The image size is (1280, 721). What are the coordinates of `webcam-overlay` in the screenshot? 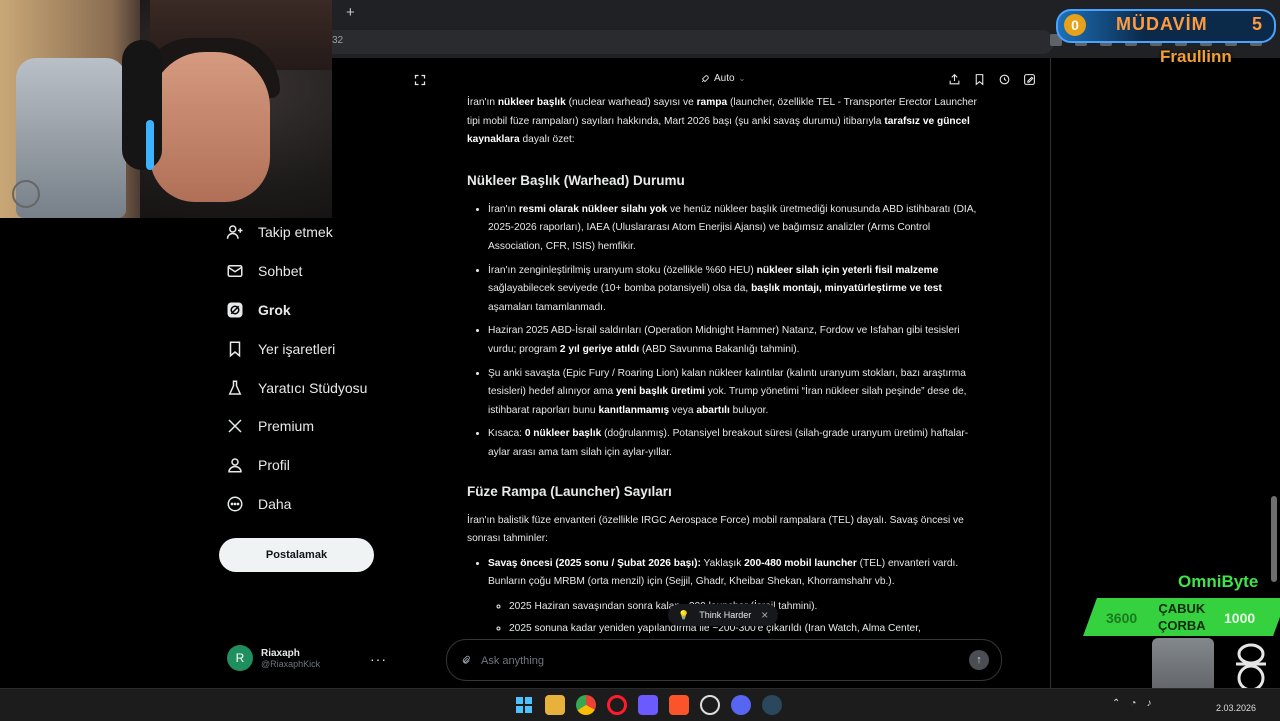 It's located at (166, 109).